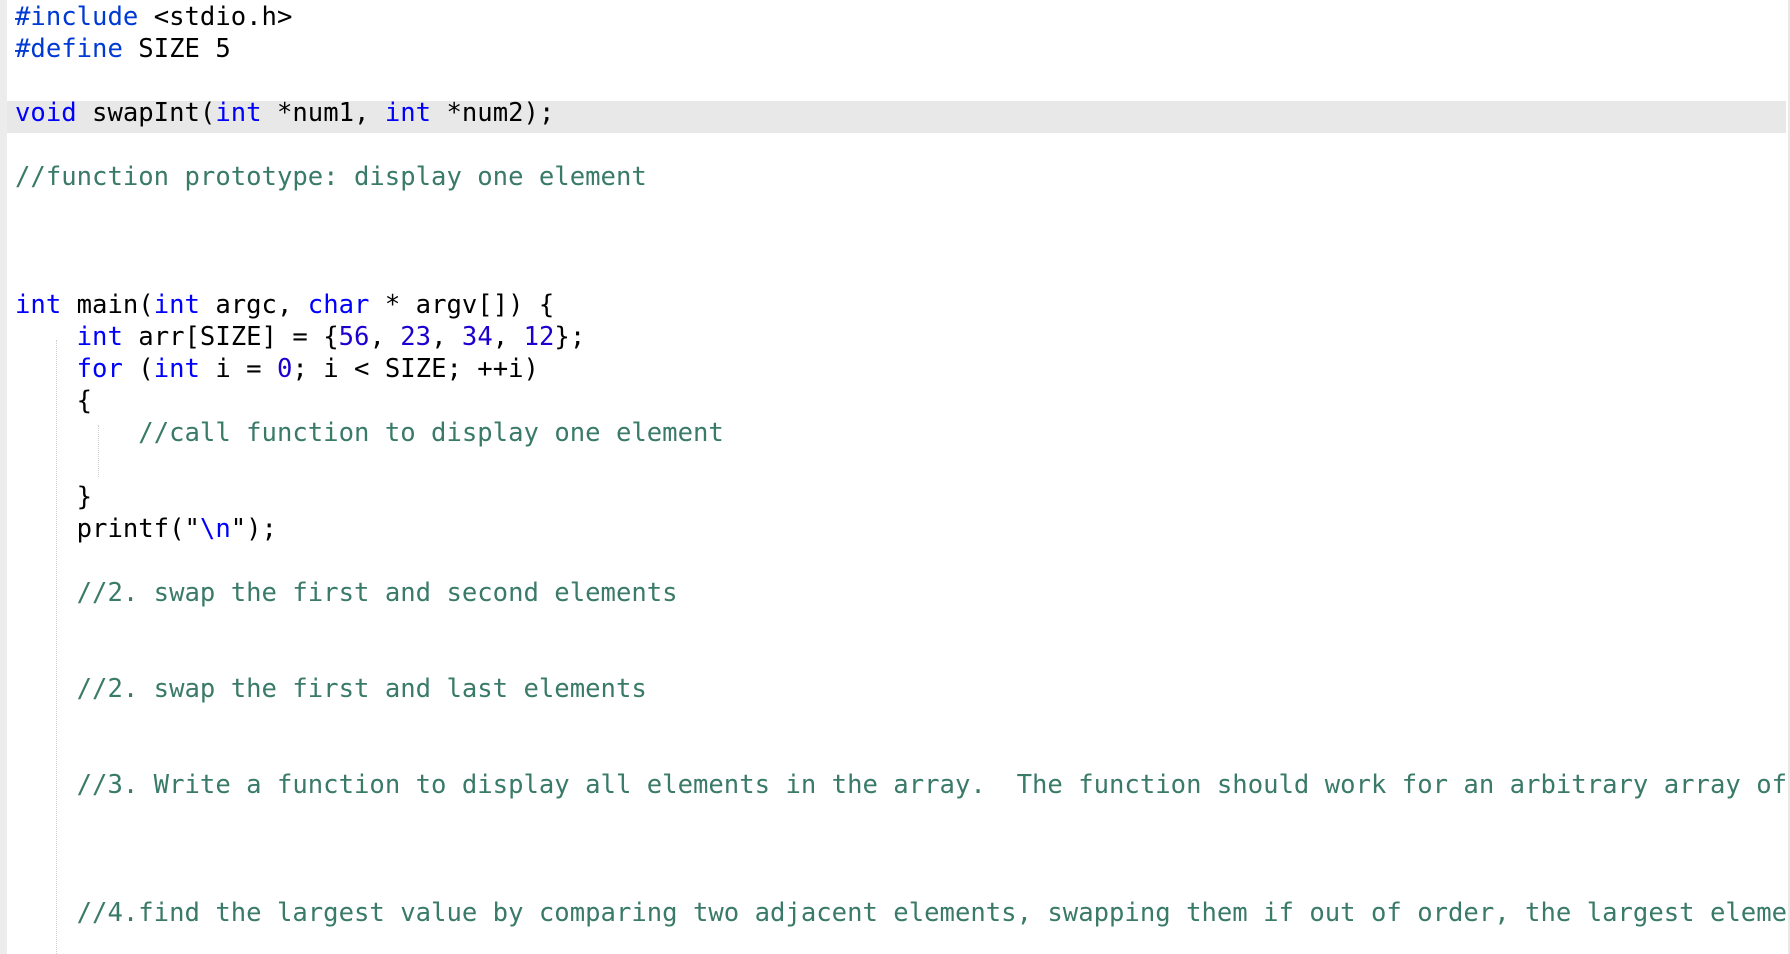 The height and width of the screenshot is (954, 1790). What do you see at coordinates (284, 369) in the screenshot?
I see `code-token: 0` at bounding box center [284, 369].